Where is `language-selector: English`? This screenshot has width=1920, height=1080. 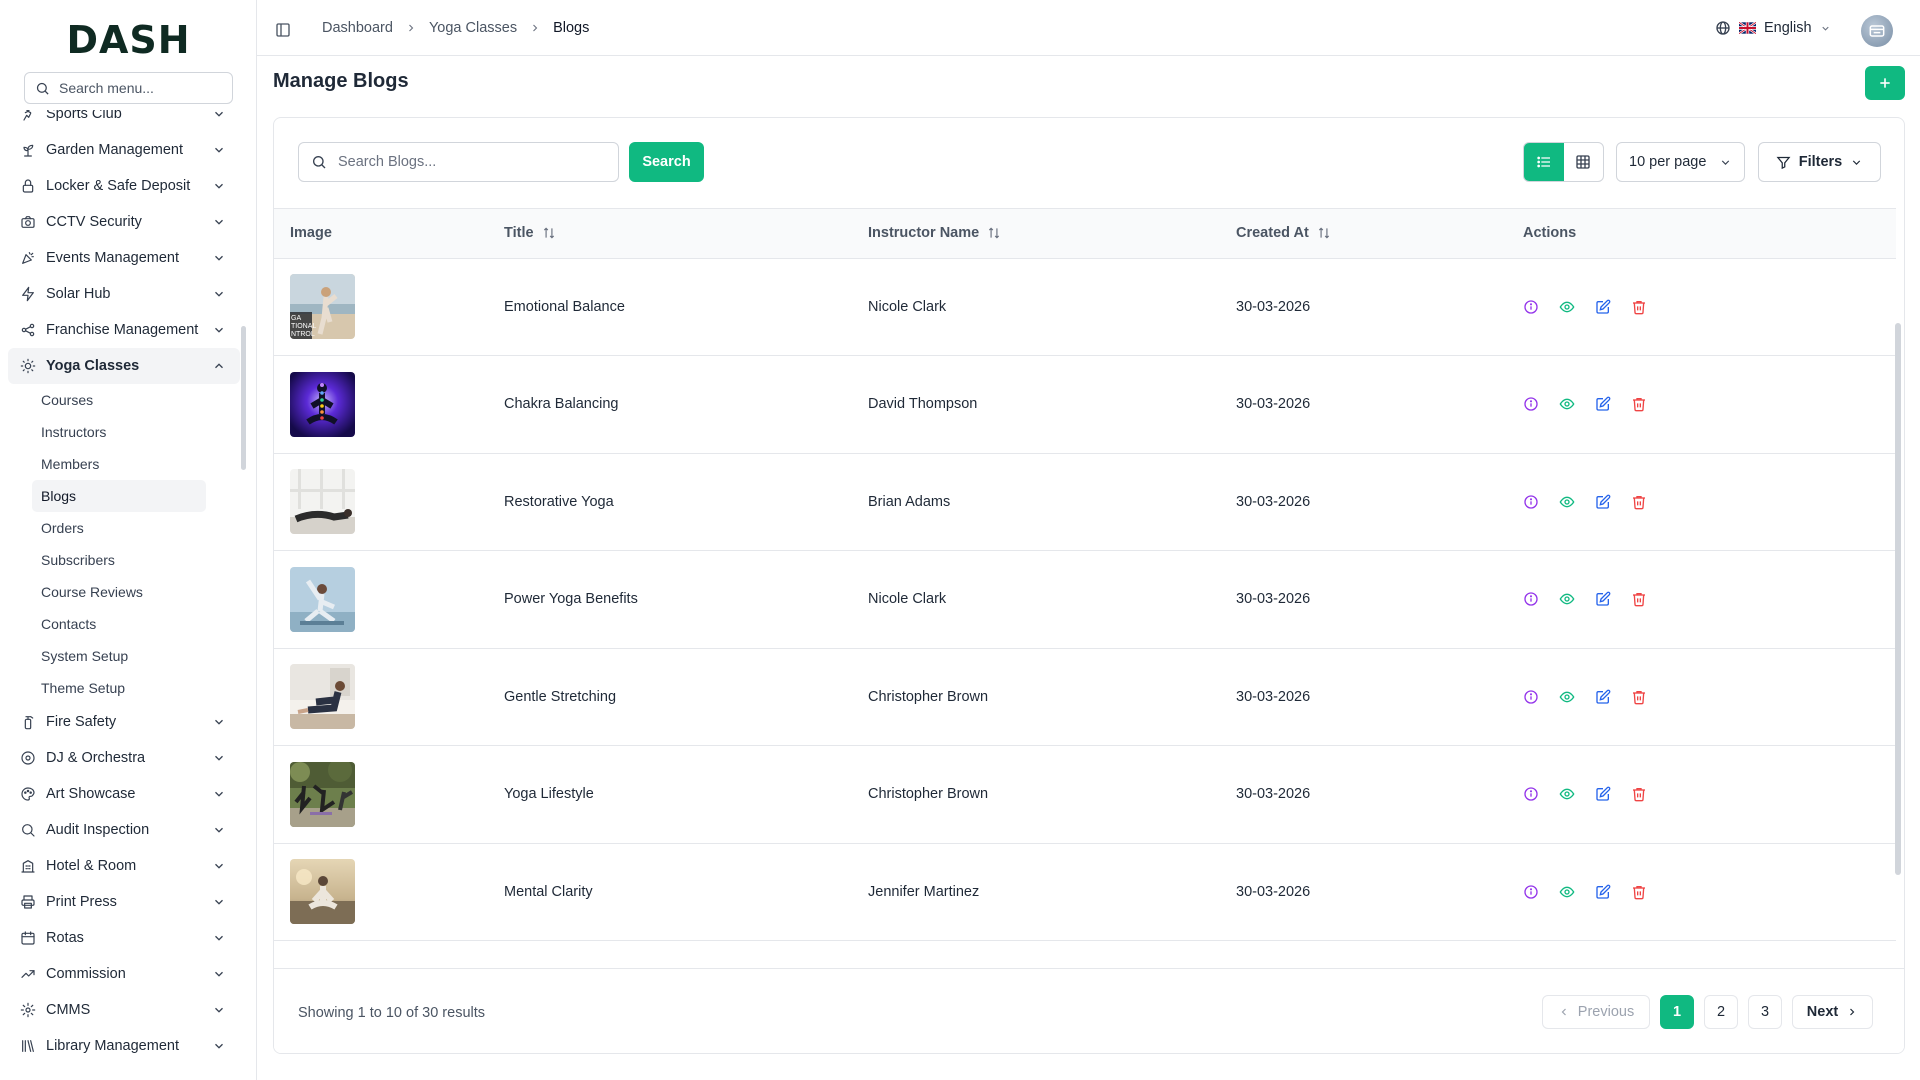
language-selector: English is located at coordinates (1773, 28).